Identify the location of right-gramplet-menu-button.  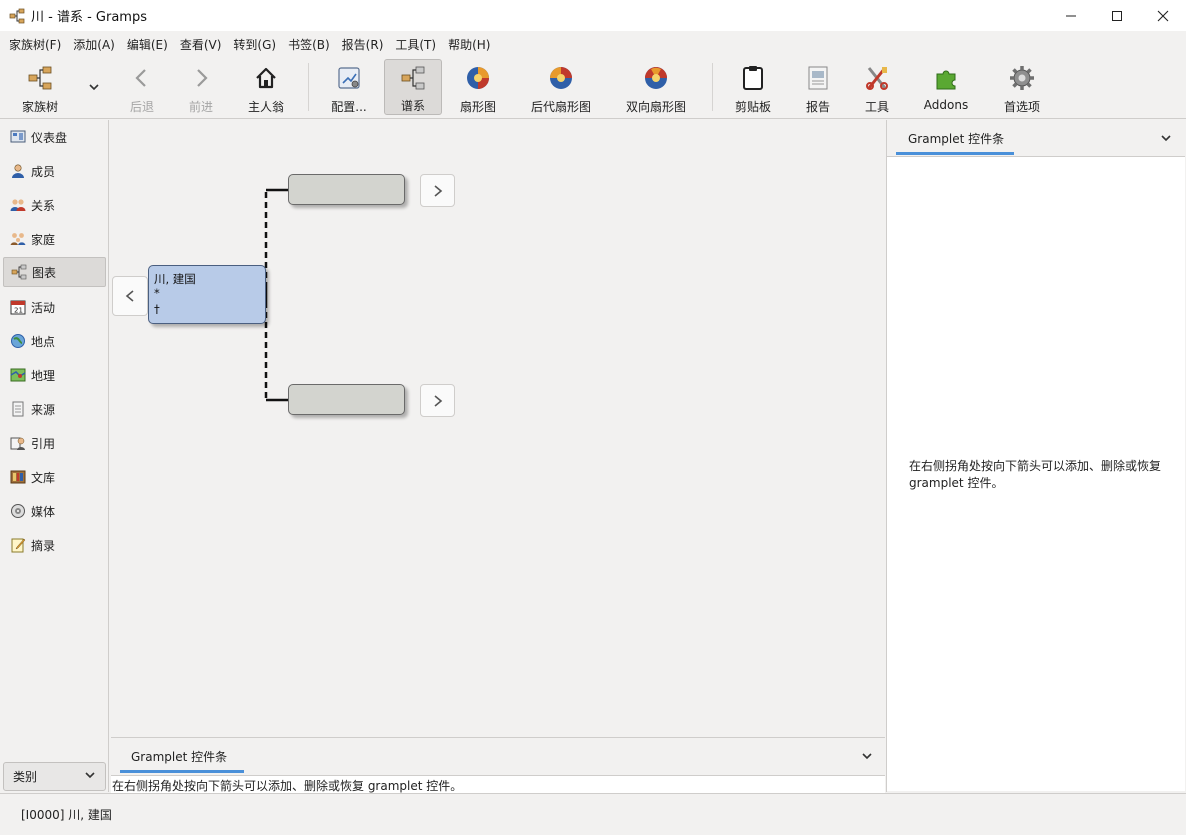
(1166, 139).